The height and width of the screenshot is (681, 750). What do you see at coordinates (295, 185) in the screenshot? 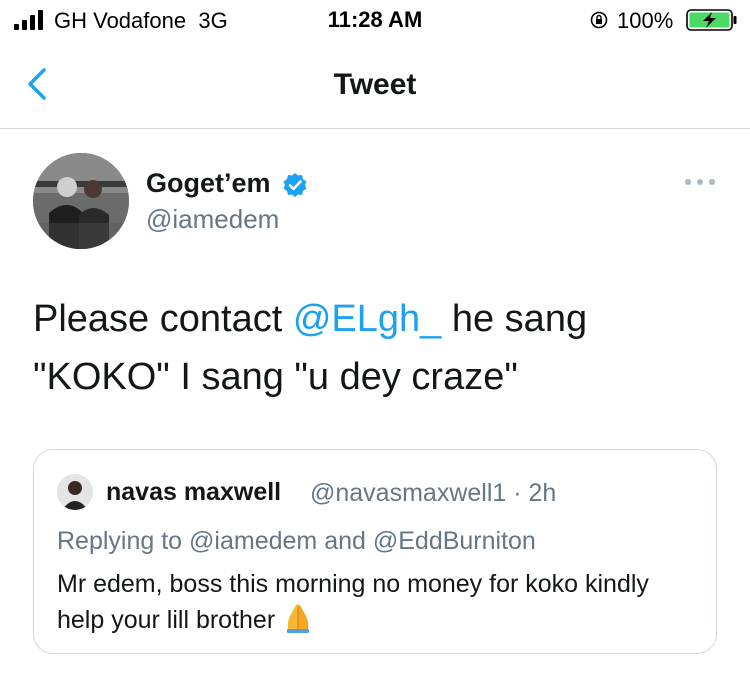
I see `verified-badge-icon` at bounding box center [295, 185].